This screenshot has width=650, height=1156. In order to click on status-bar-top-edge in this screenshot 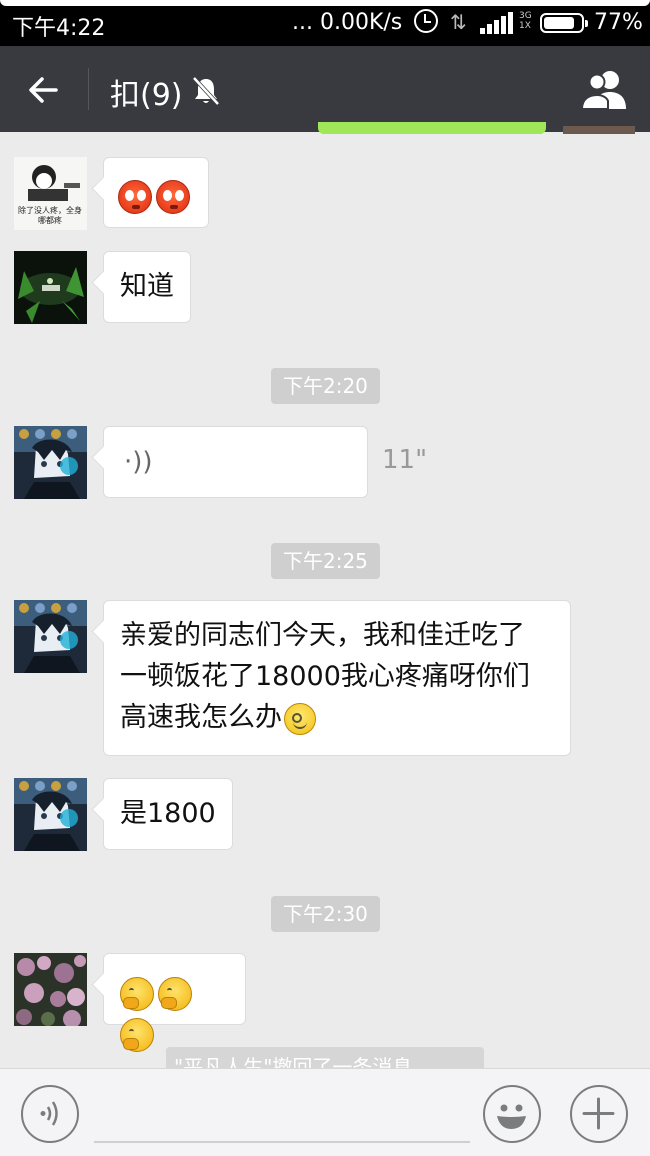, I will do `click(325, 3)`.